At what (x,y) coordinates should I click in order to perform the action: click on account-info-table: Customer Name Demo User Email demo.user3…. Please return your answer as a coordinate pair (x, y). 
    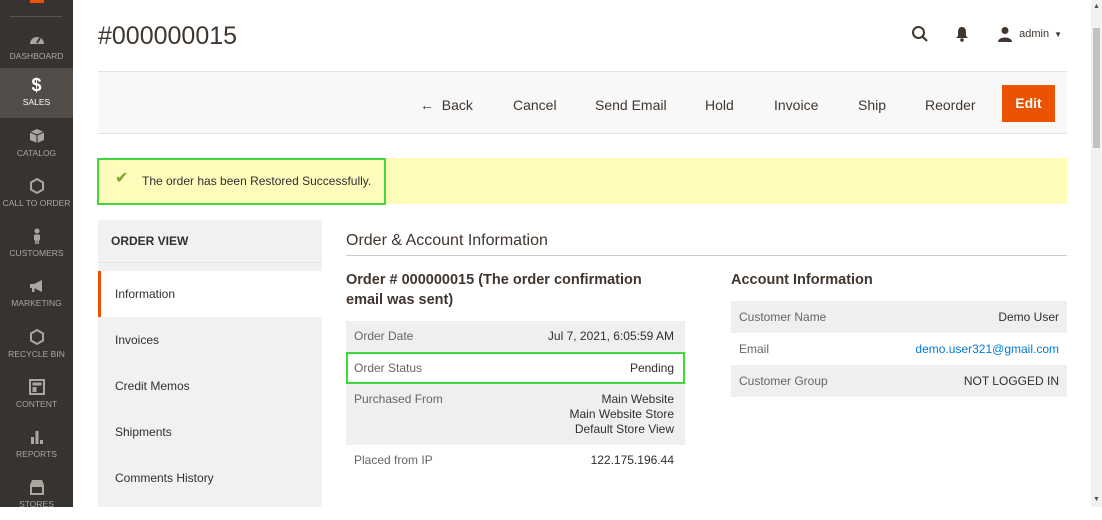
    Looking at the image, I should click on (899, 349).